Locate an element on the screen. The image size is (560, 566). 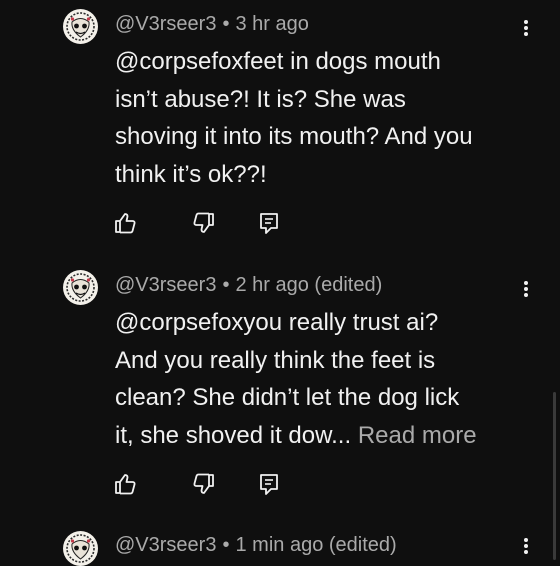
comment-meta: @V3rseer3 • 1 min ago (edited) is located at coordinates (256, 545).